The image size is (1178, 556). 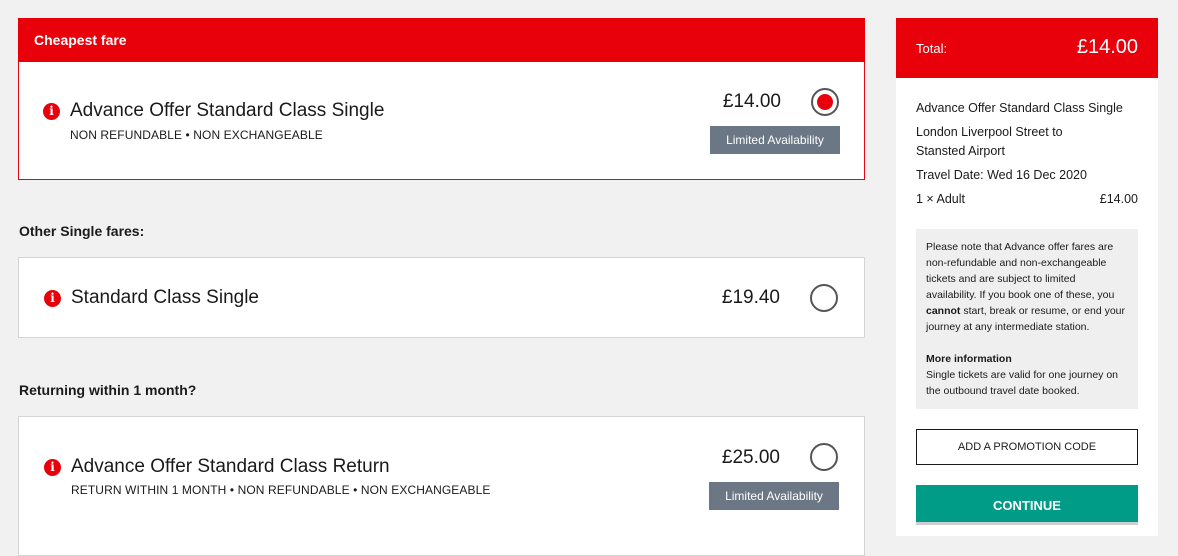 I want to click on total-value: £14.00, so click(x=1107, y=47).